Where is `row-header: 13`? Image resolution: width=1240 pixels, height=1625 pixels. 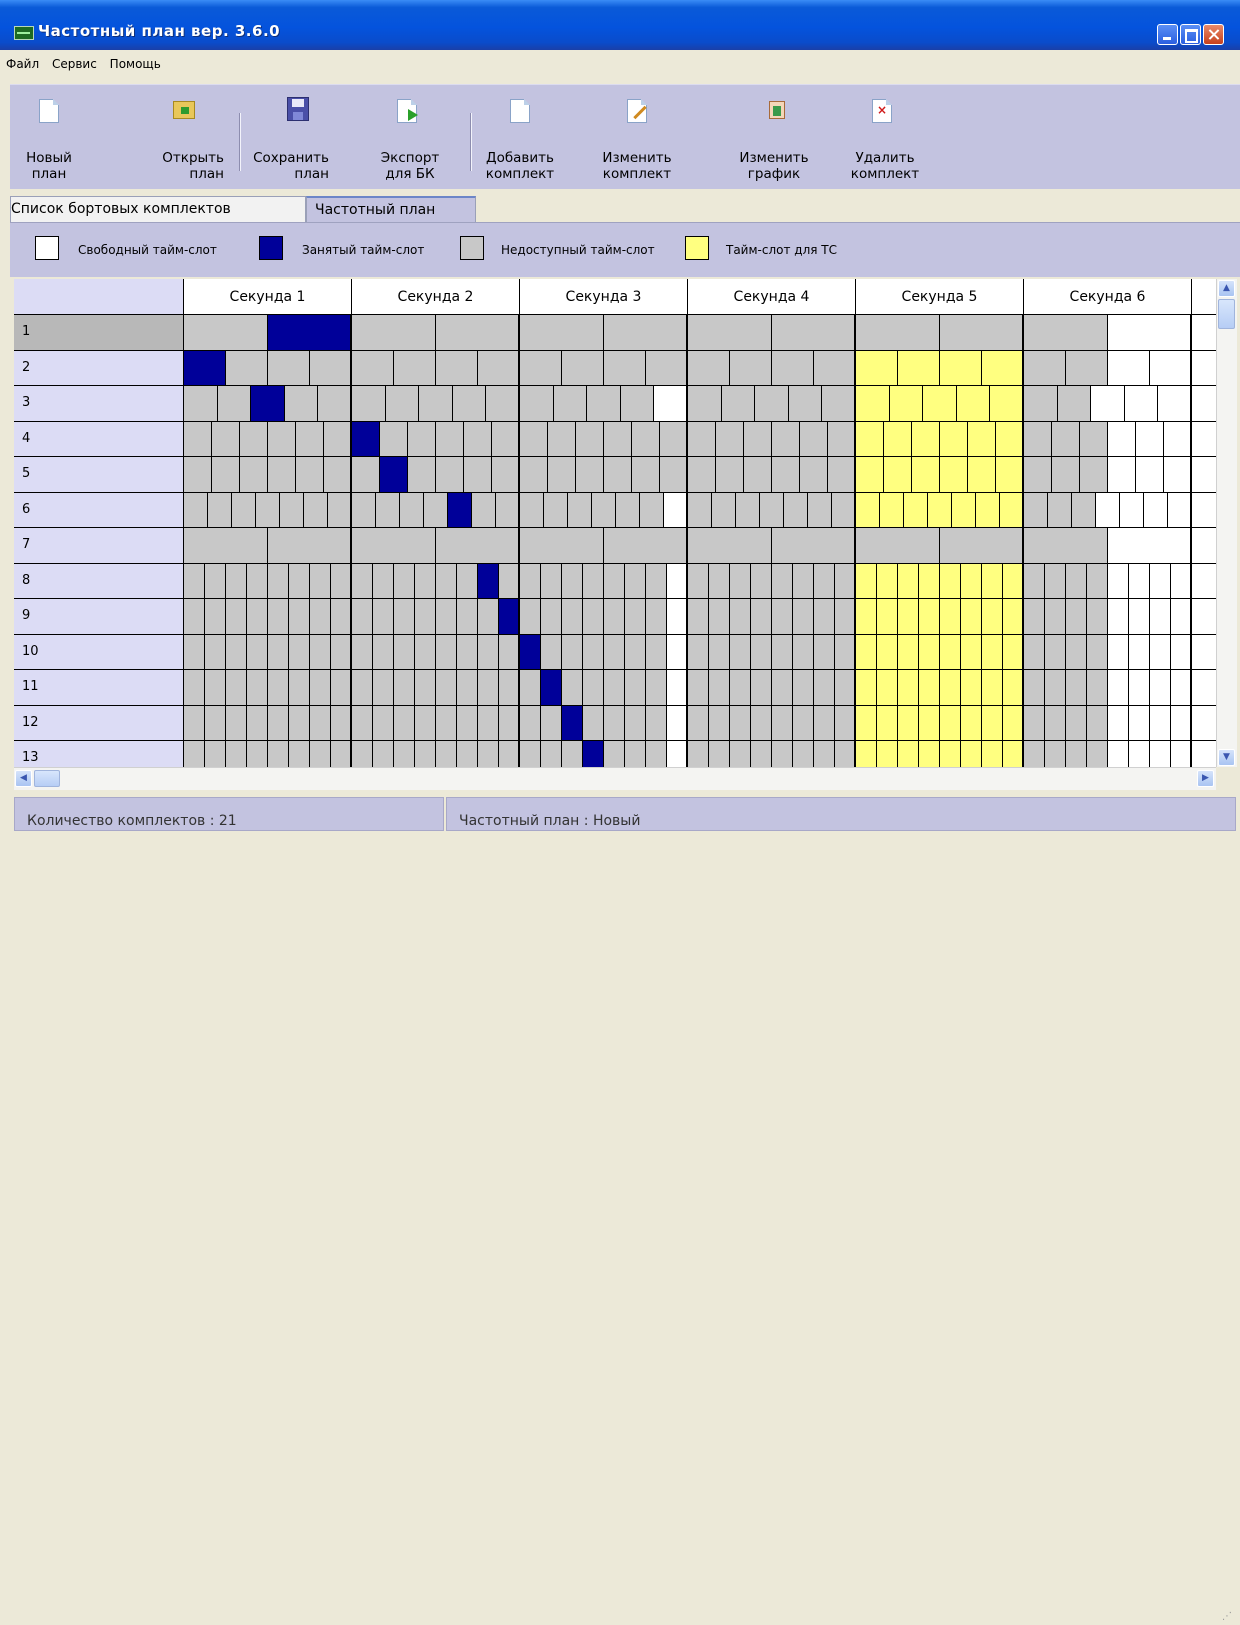
row-header: 13 is located at coordinates (99, 754).